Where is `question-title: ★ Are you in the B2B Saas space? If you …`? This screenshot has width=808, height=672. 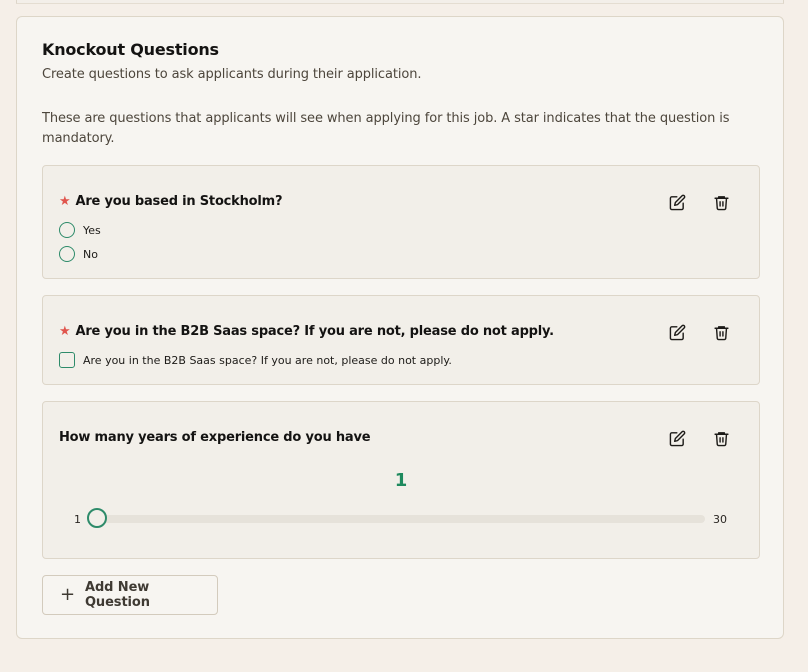 question-title: ★ Are you in the B2B Saas space? If you … is located at coordinates (306, 331).